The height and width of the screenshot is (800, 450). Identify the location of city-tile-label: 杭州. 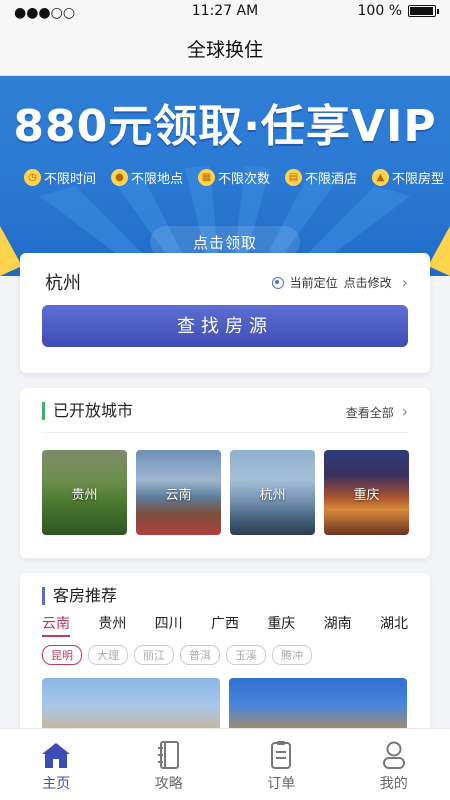
(272, 495).